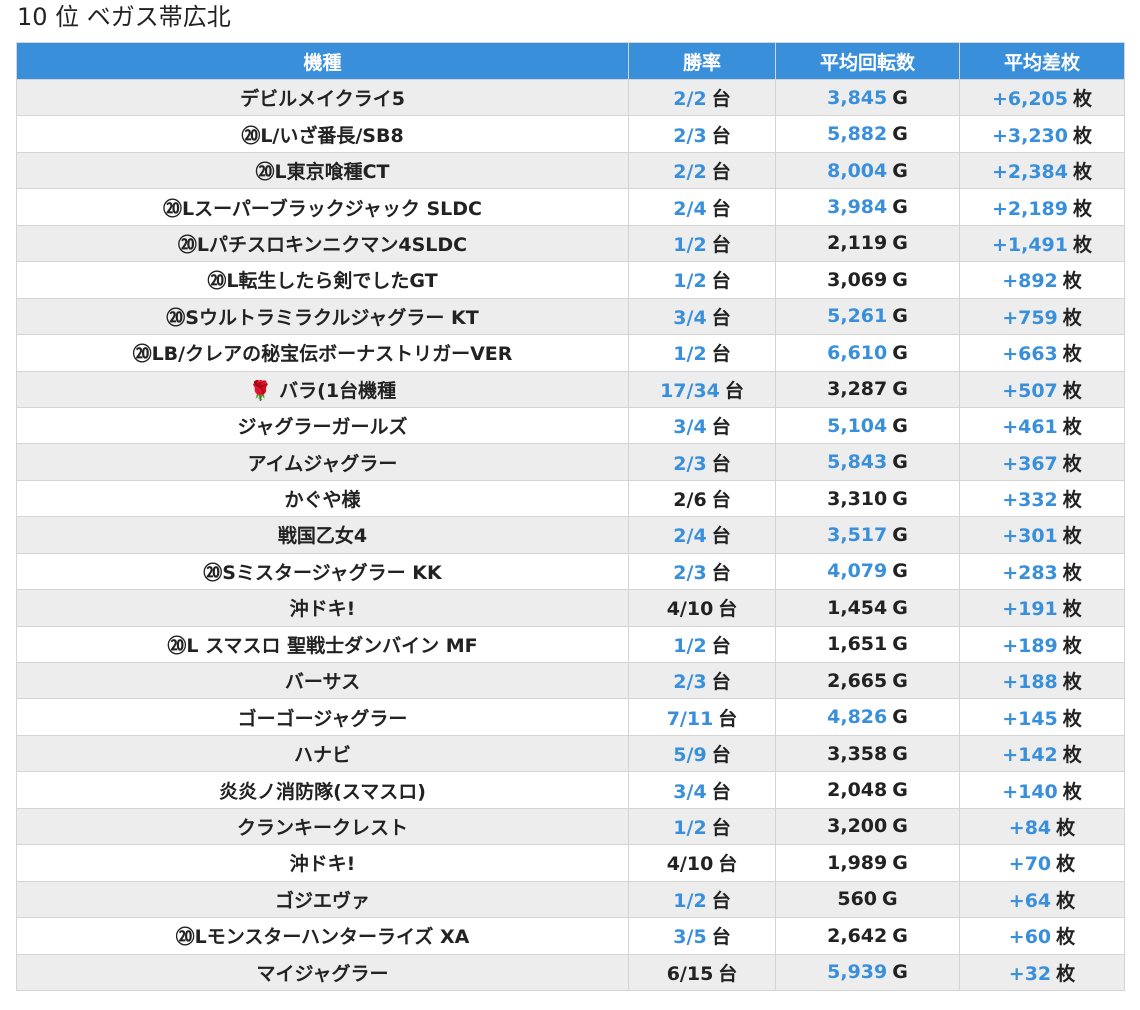 This screenshot has width=1140, height=1010. I want to click on avg-diff-link: +142, so click(1030, 755).